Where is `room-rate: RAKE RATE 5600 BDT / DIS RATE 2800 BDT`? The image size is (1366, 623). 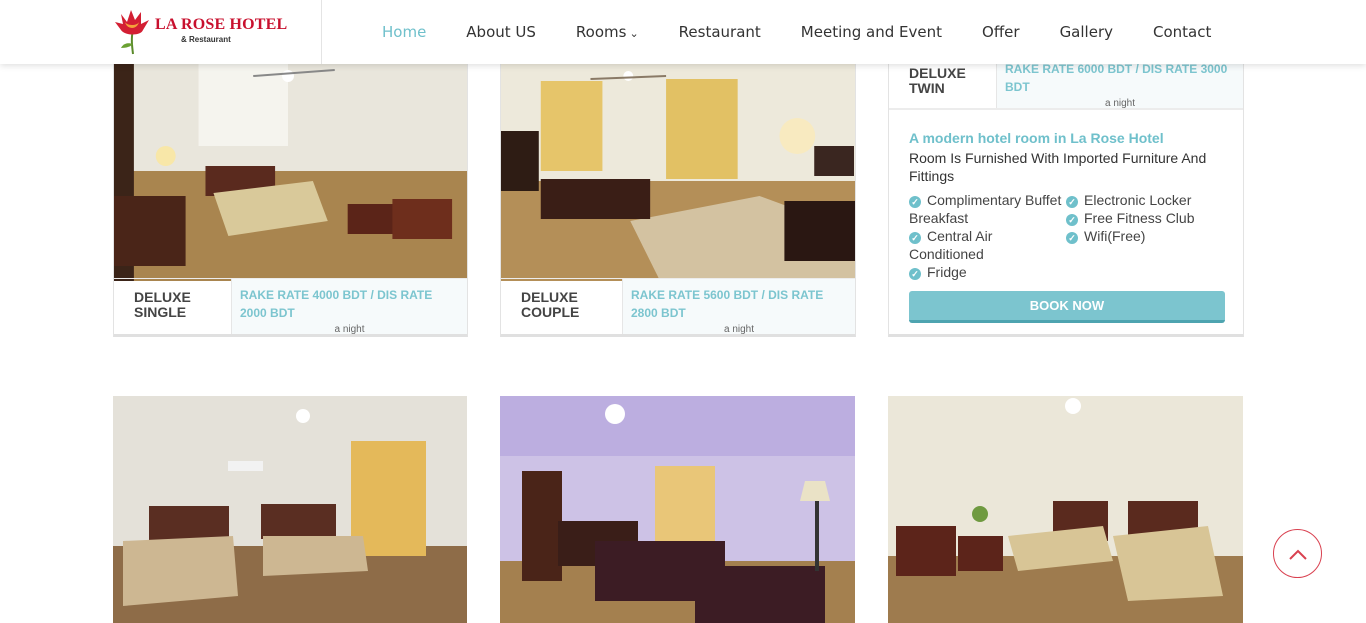
room-rate: RAKE RATE 5600 BDT / DIS RATE 2800 BDT is located at coordinates (727, 304).